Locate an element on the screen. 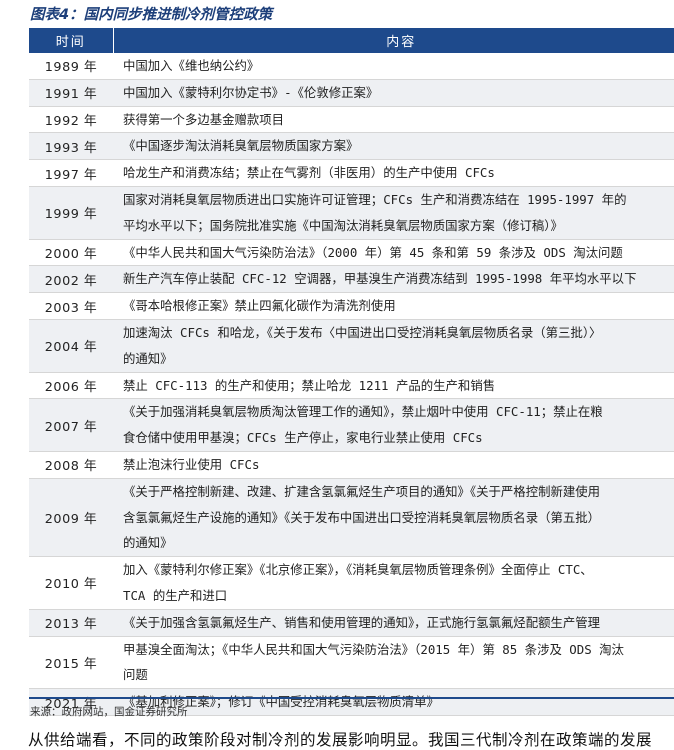  row-year: 2015 年 is located at coordinates (71, 663).